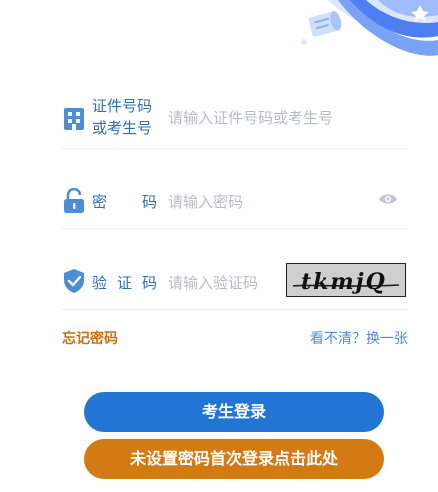 This screenshot has height=492, width=438. I want to click on captcha-field-row: 验 证 码 tkmjQ, so click(235, 282).